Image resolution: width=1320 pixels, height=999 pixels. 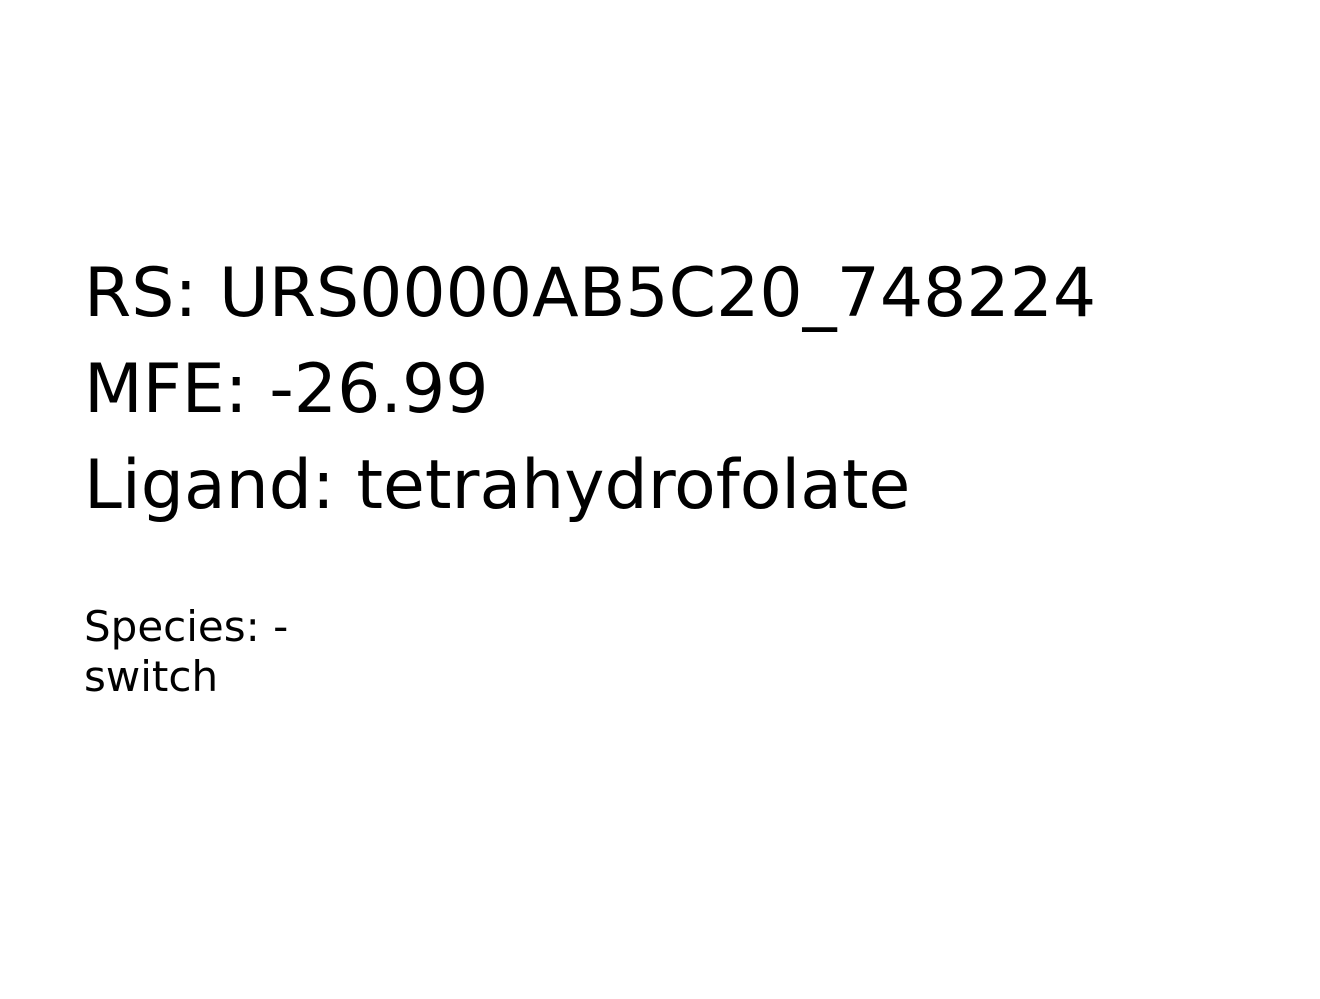 What do you see at coordinates (497, 485) in the screenshot?
I see `ligand-name: Ligand: tetrahydrofolate` at bounding box center [497, 485].